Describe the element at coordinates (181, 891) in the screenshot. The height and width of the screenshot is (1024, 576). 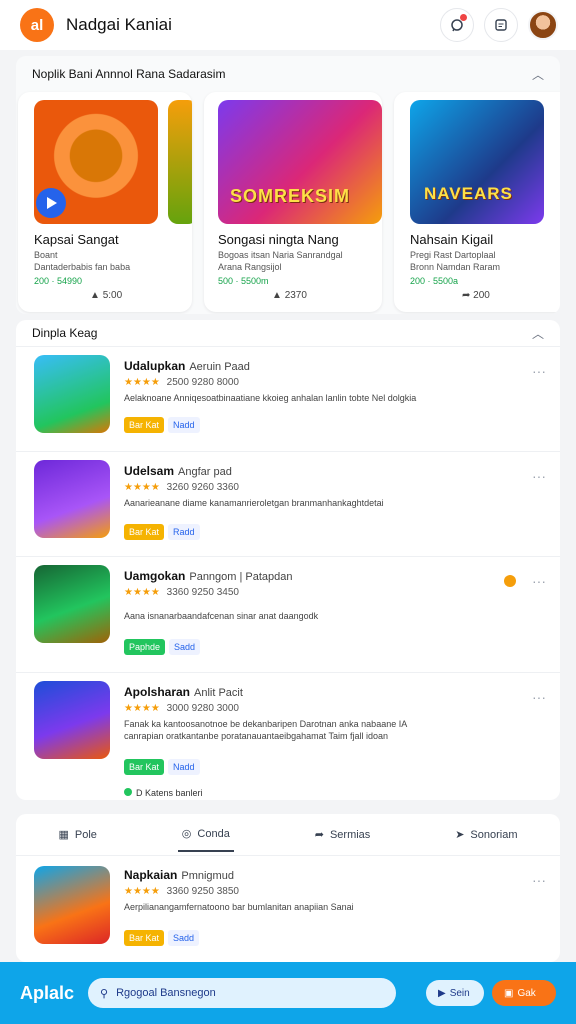
I see `rating-stars: ★★★★ 3360 9250 3850` at that location.